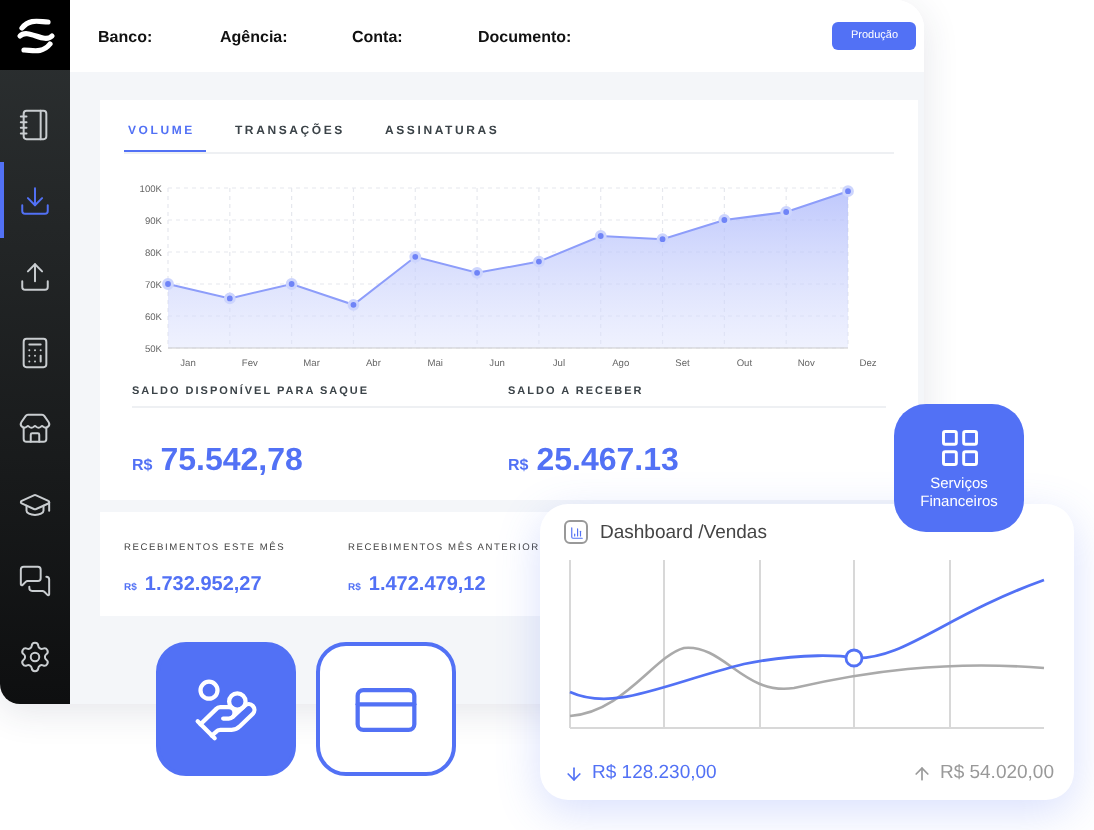 The height and width of the screenshot is (830, 1094). What do you see at coordinates (607, 462) in the screenshot?
I see `balance-amount: 25.467.13` at bounding box center [607, 462].